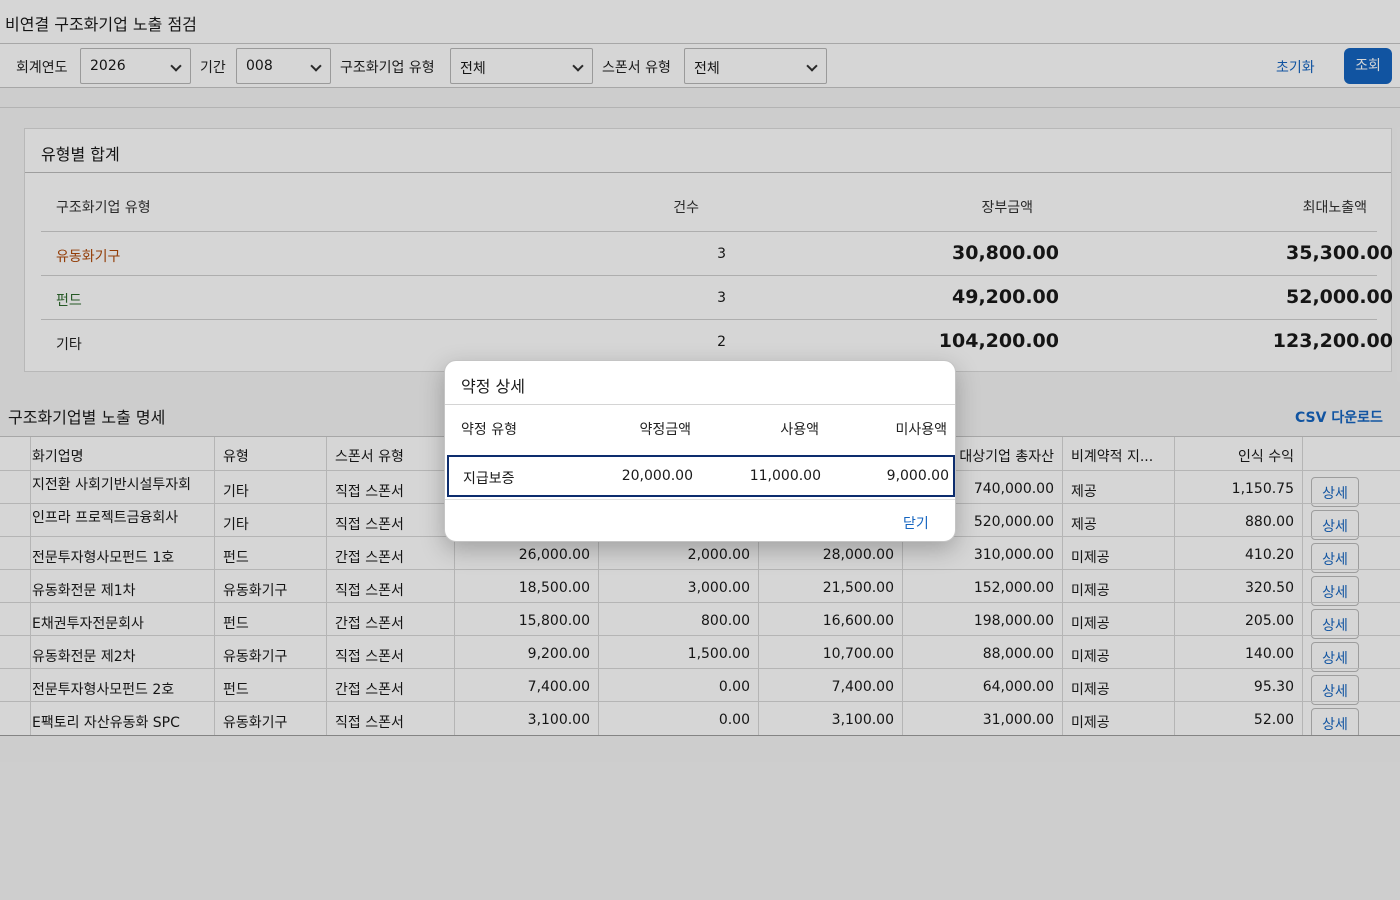 This screenshot has height=900, width=1400. I want to click on modal-header-type: 약정 유형, so click(489, 430).